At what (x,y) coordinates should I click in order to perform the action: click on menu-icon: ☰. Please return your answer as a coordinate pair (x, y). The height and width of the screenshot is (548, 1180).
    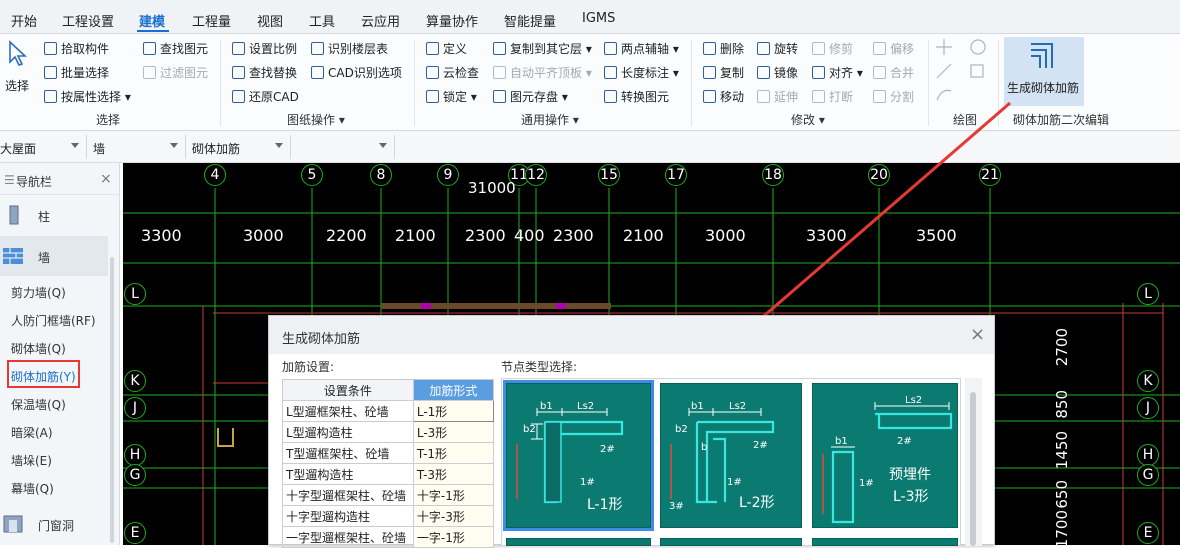
    Looking at the image, I should click on (9, 180).